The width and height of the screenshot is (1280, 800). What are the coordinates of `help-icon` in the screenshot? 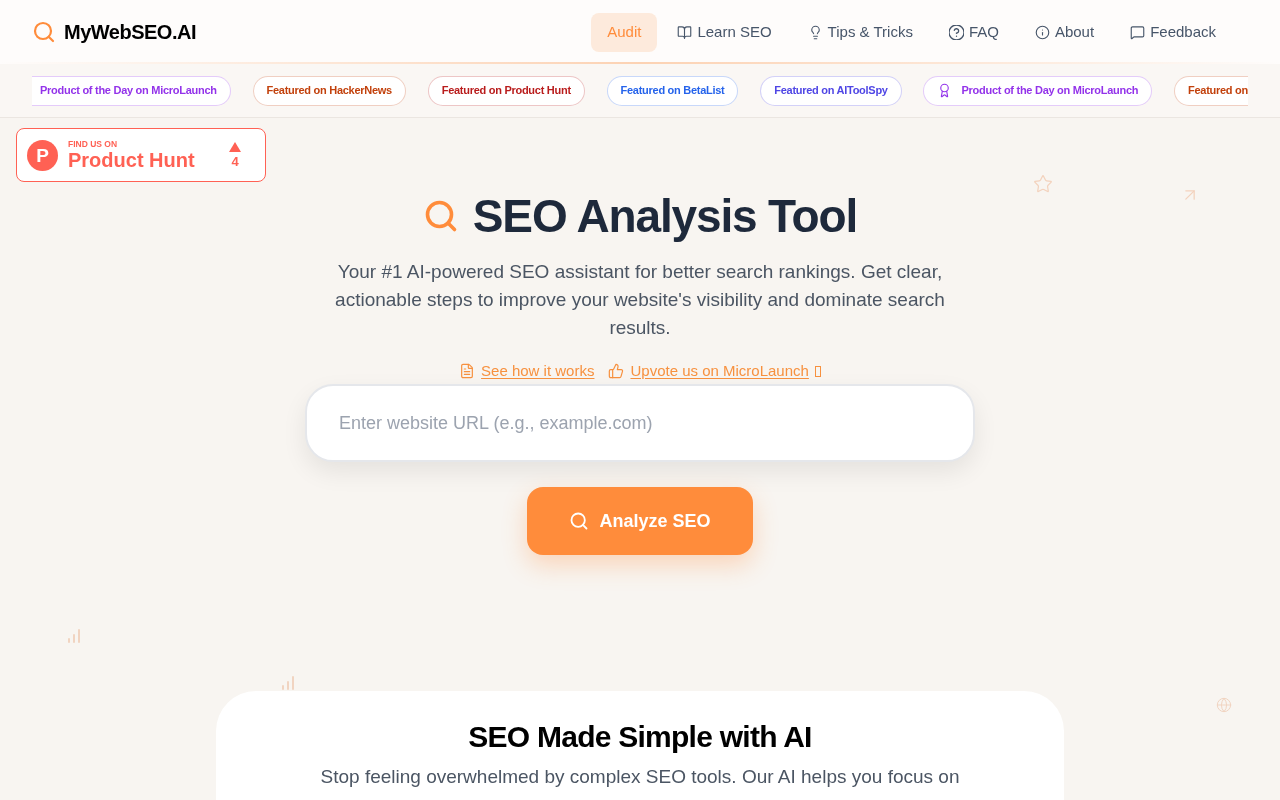 It's located at (956, 32).